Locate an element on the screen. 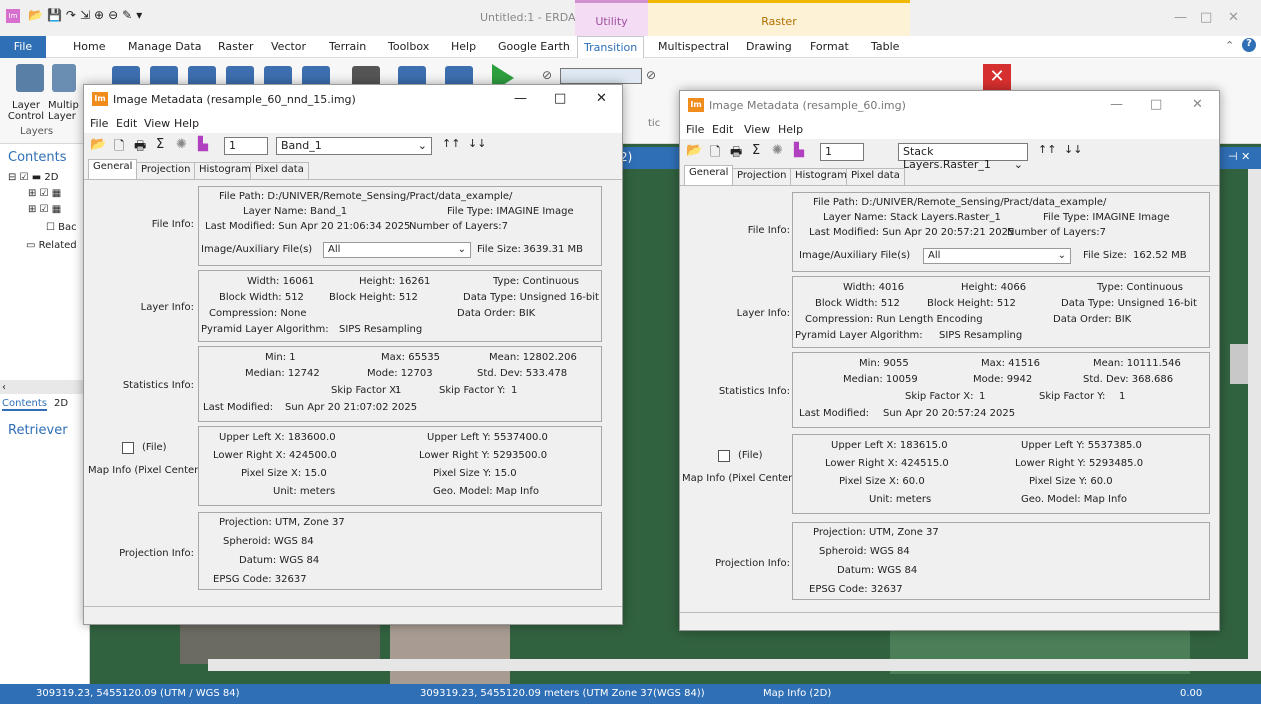 The image size is (1261, 704). contents-hscrollbar: ‹ is located at coordinates (45, 387).